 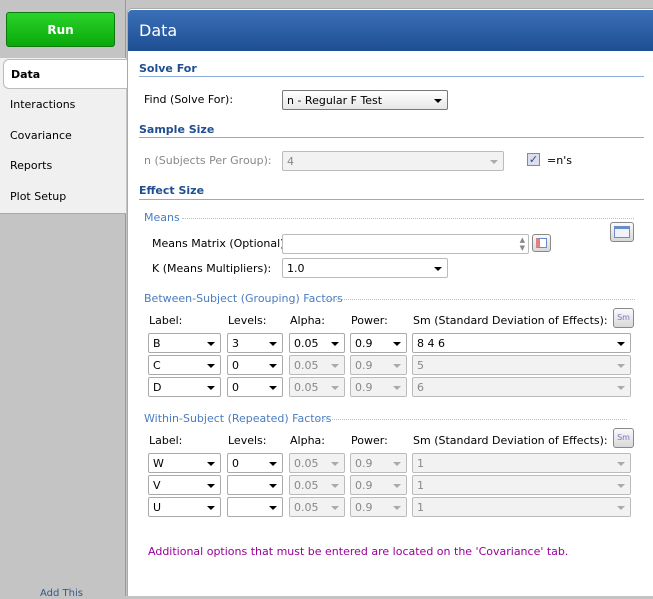 What do you see at coordinates (61, 593) in the screenshot?
I see `add-this-link: Add This` at bounding box center [61, 593].